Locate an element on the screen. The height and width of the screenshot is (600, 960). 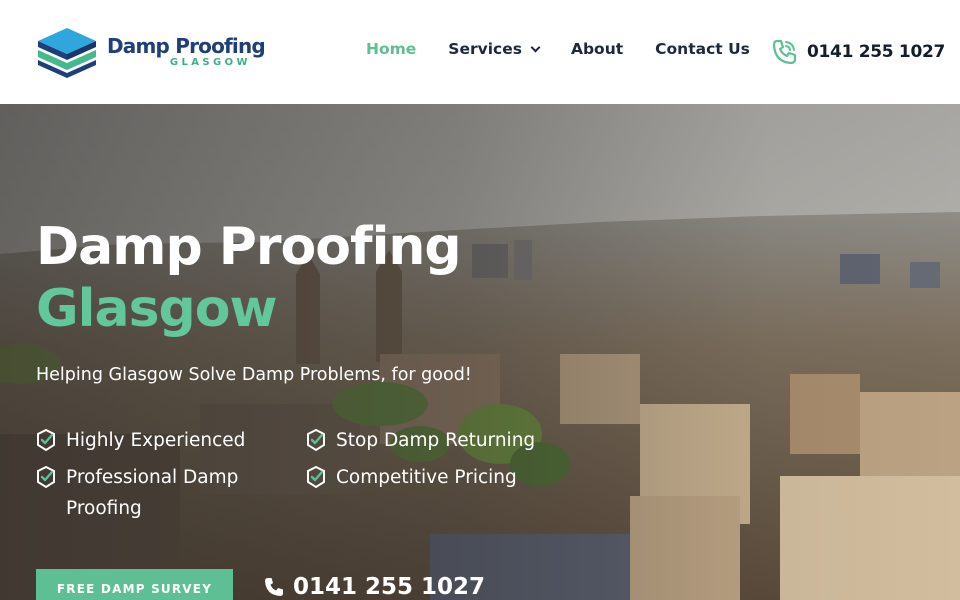
free-survey-button: FREE DAMP SURVEY is located at coordinates (134, 584).